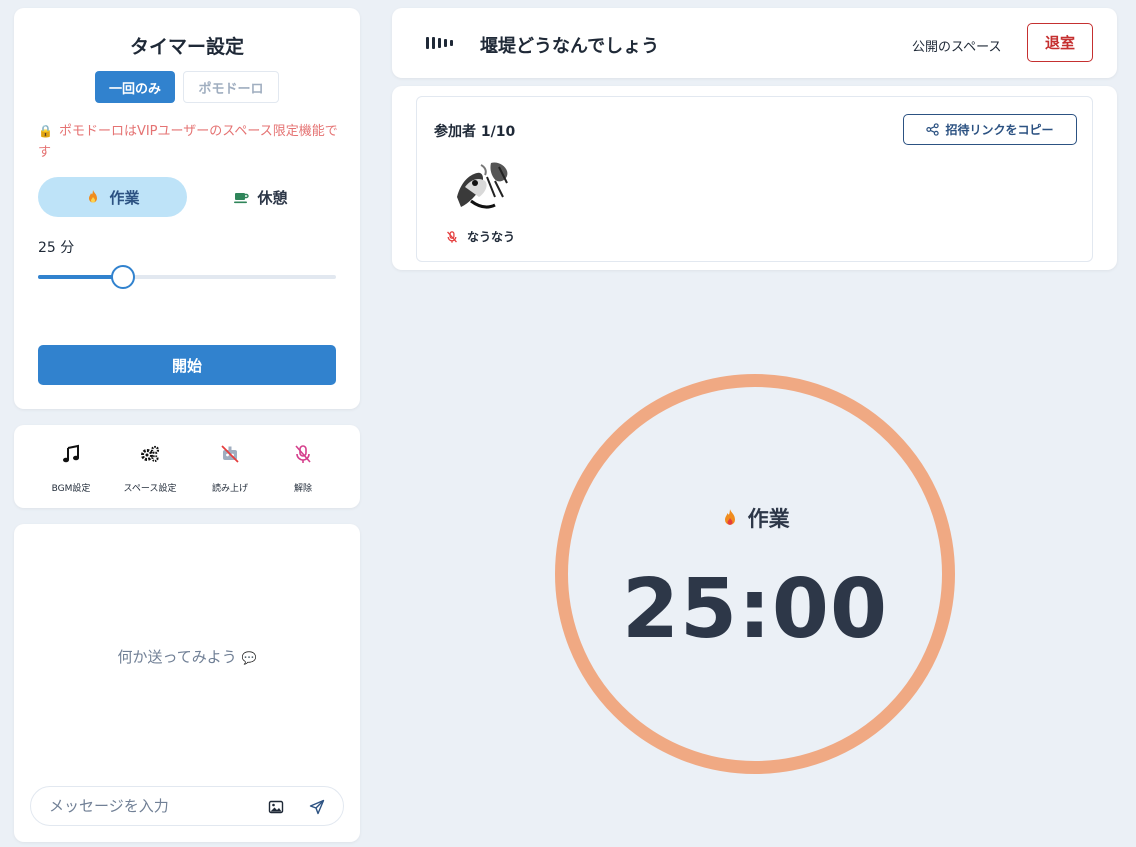  I want to click on minutes-slider-track, so click(187, 277).